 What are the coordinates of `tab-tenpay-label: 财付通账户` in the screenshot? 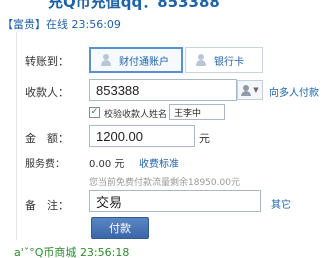 It's located at (144, 62).